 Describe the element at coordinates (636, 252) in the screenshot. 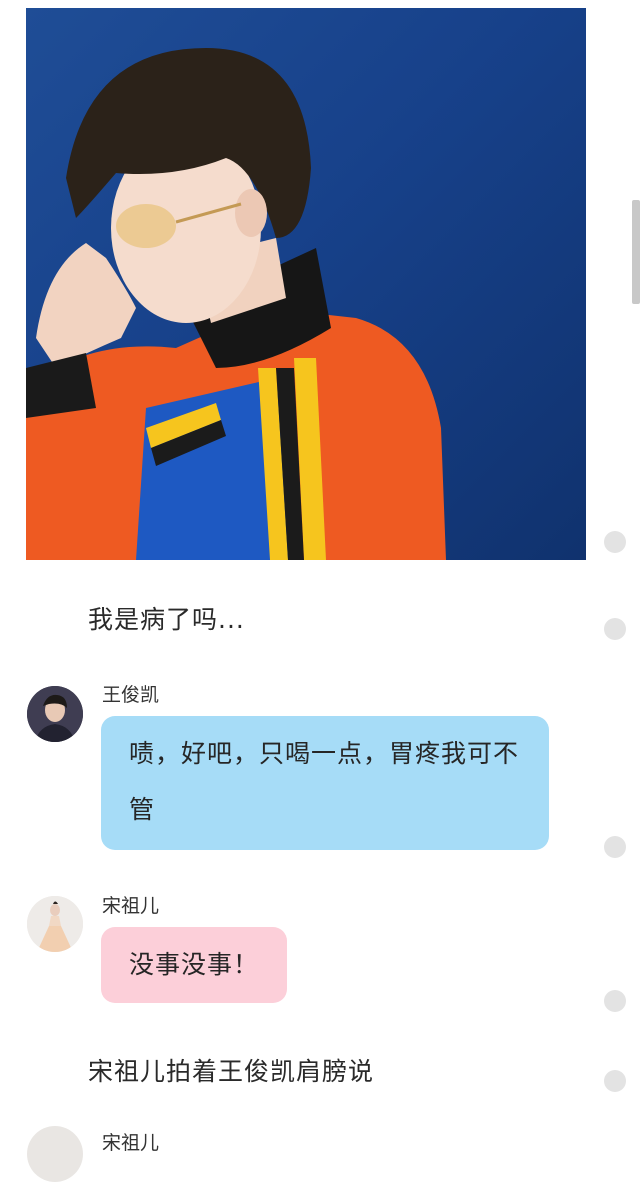

I see `scrollbar` at that location.